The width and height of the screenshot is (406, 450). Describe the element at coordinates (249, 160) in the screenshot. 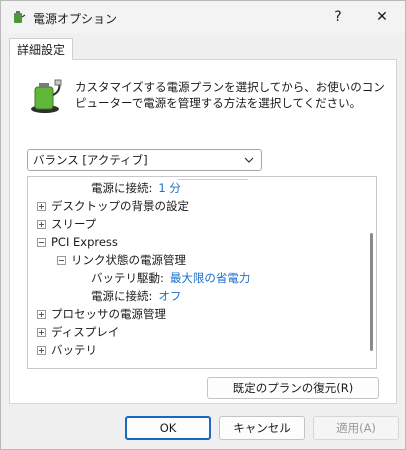

I see `chevron-down-icon` at that location.